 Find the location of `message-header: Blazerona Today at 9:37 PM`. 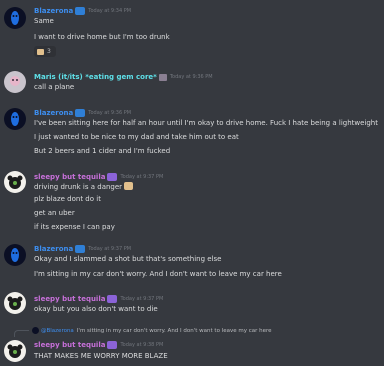

message-header: Blazerona Today at 9:37 PM is located at coordinates (82, 249).